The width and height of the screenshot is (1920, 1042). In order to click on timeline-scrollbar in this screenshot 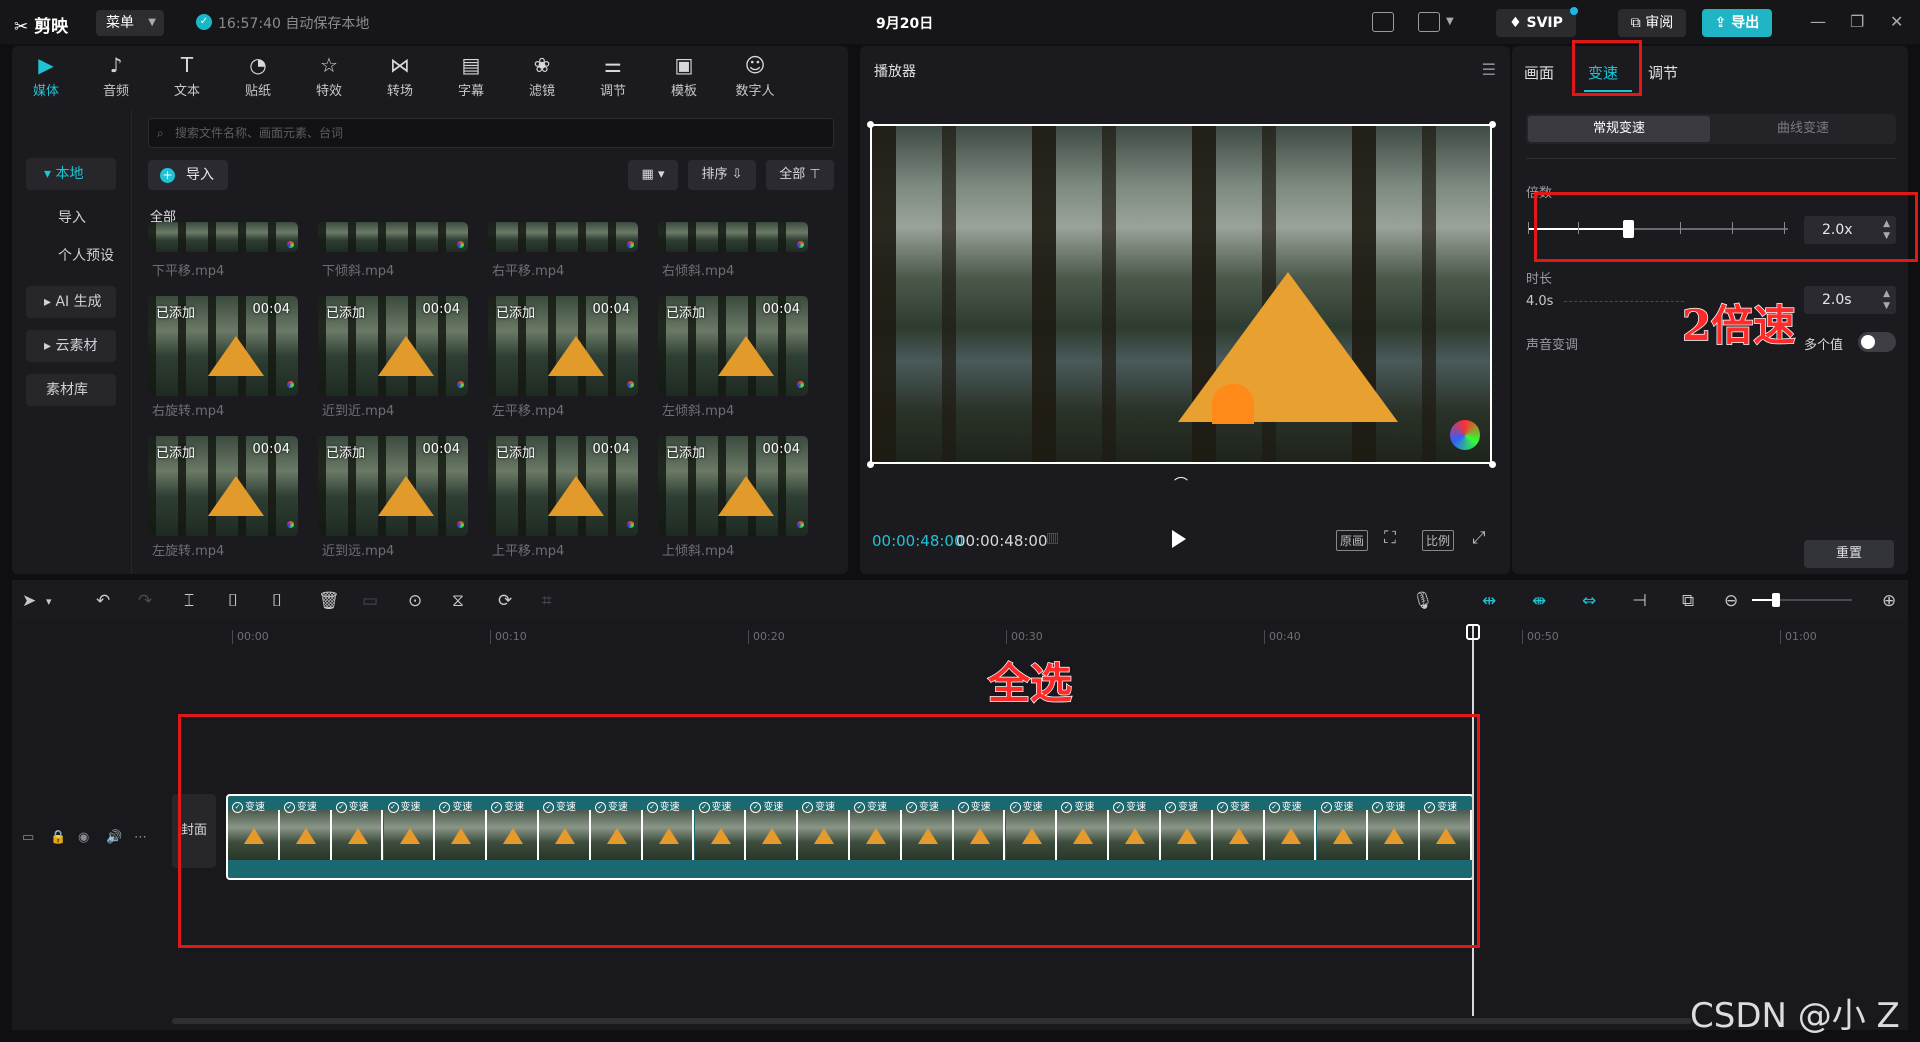, I will do `click(932, 1021)`.